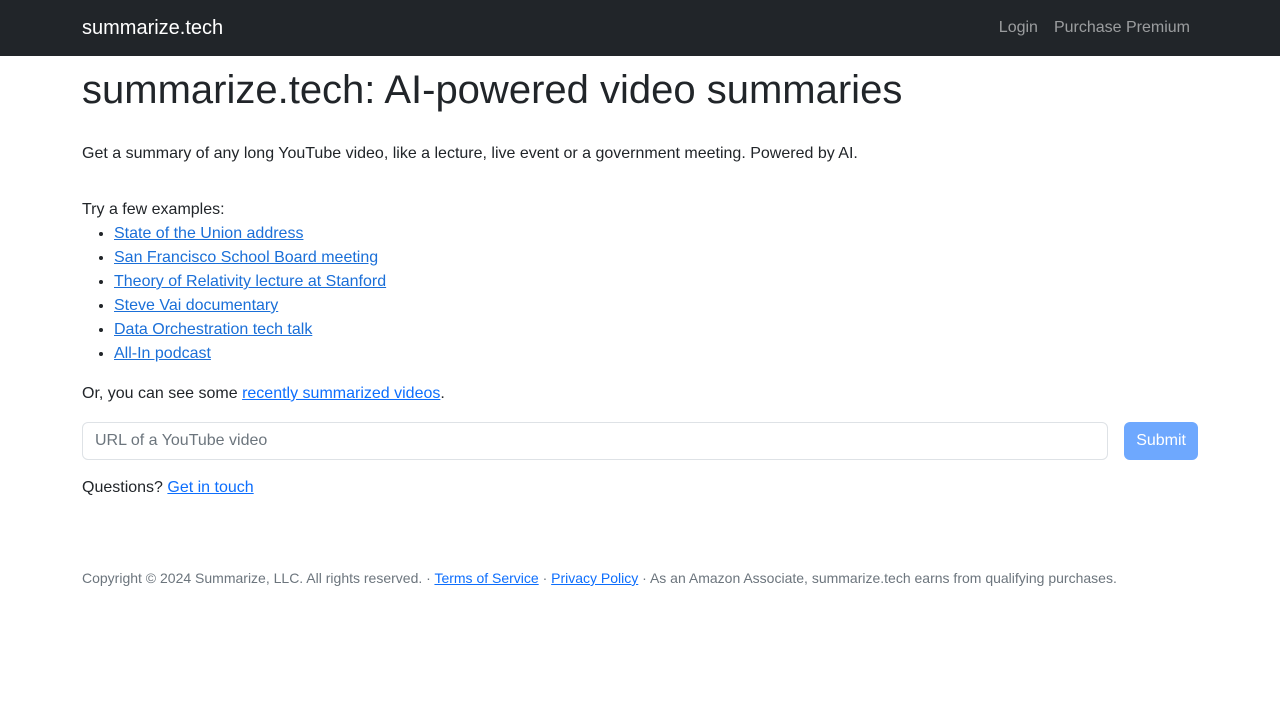 Image resolution: width=1280 pixels, height=720 pixels. What do you see at coordinates (196, 305) in the screenshot?
I see `example-link-steve-vai: Steve Vai documentary` at bounding box center [196, 305].